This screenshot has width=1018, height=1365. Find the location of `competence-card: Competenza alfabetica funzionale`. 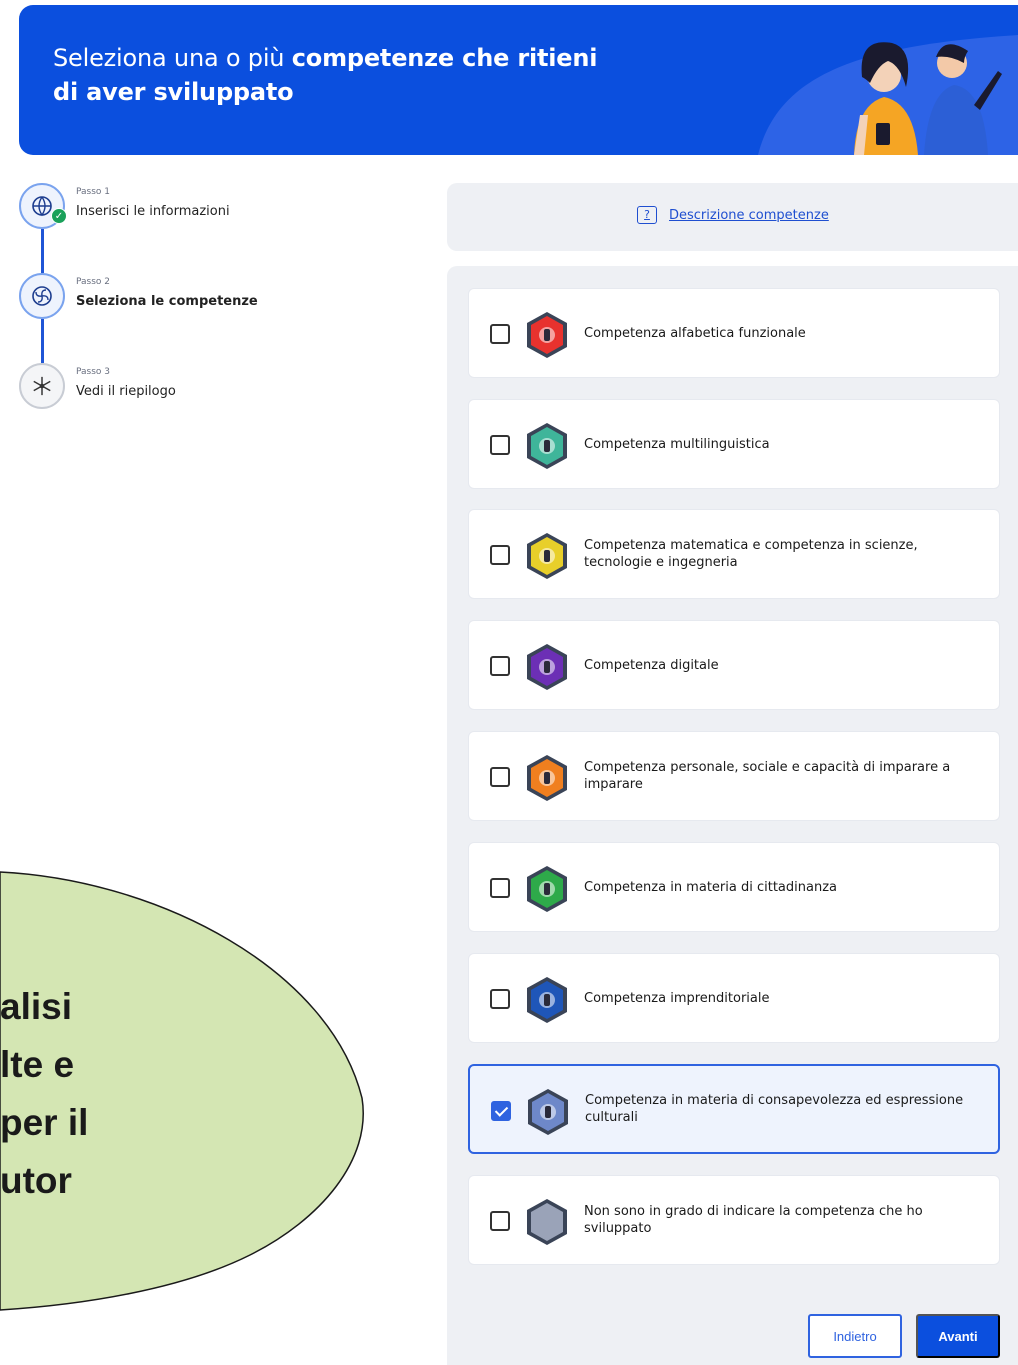

competence-card: Competenza alfabetica funzionale is located at coordinates (734, 333).